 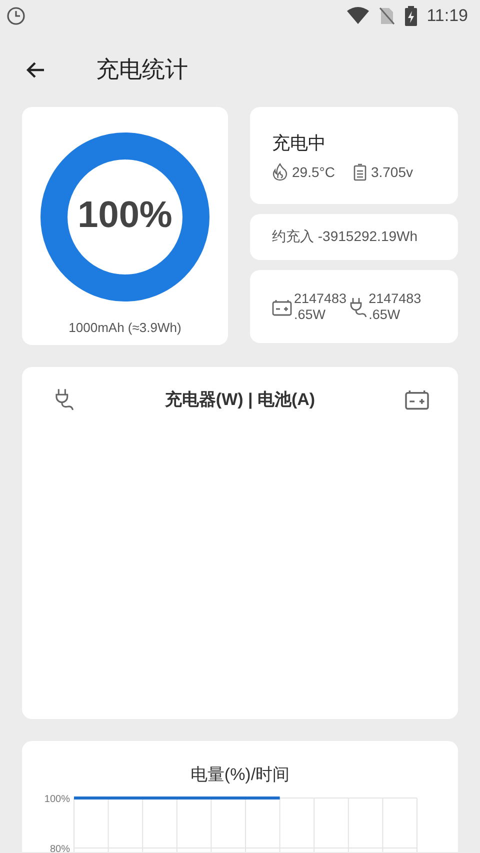 What do you see at coordinates (395, 306) in the screenshot?
I see `charger-power-value: 2147483 .65W` at bounding box center [395, 306].